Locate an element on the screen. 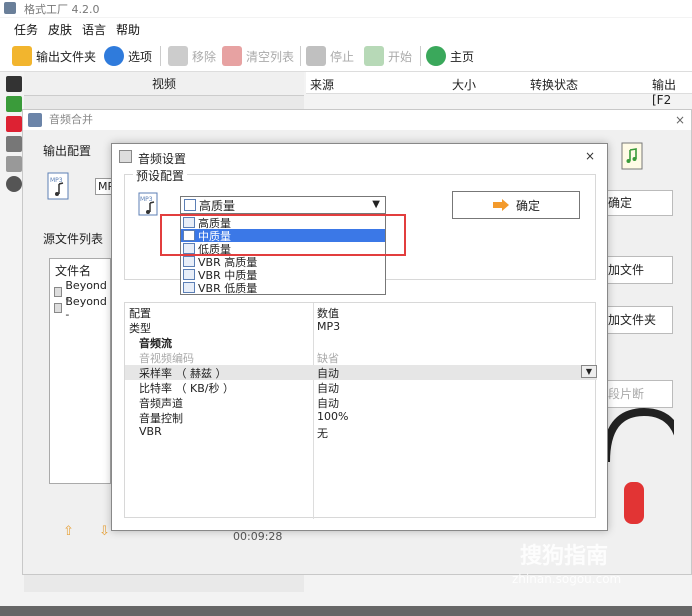 The image size is (692, 616). prop-key: 音频声道 is located at coordinates (161, 403).